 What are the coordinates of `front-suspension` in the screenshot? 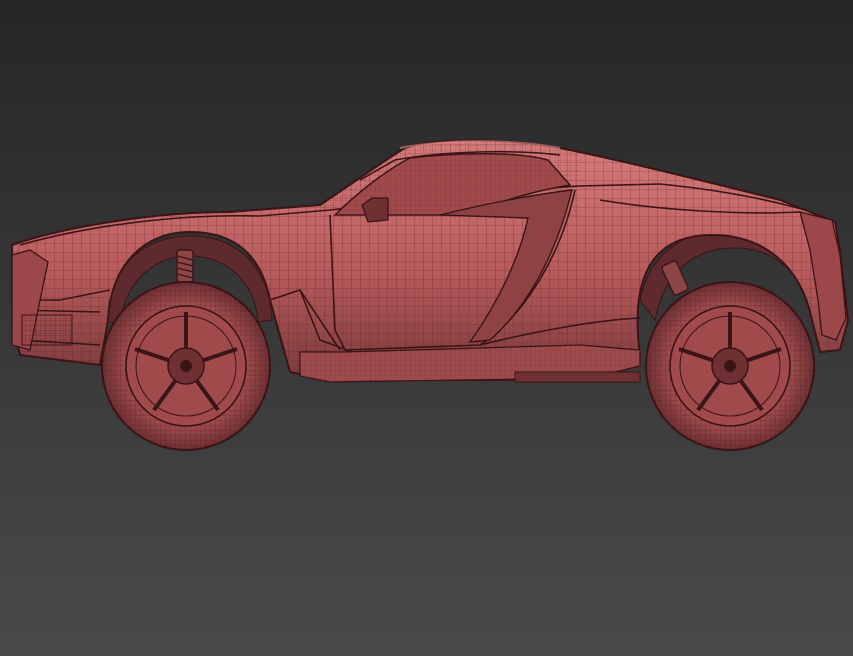 It's located at (185, 266).